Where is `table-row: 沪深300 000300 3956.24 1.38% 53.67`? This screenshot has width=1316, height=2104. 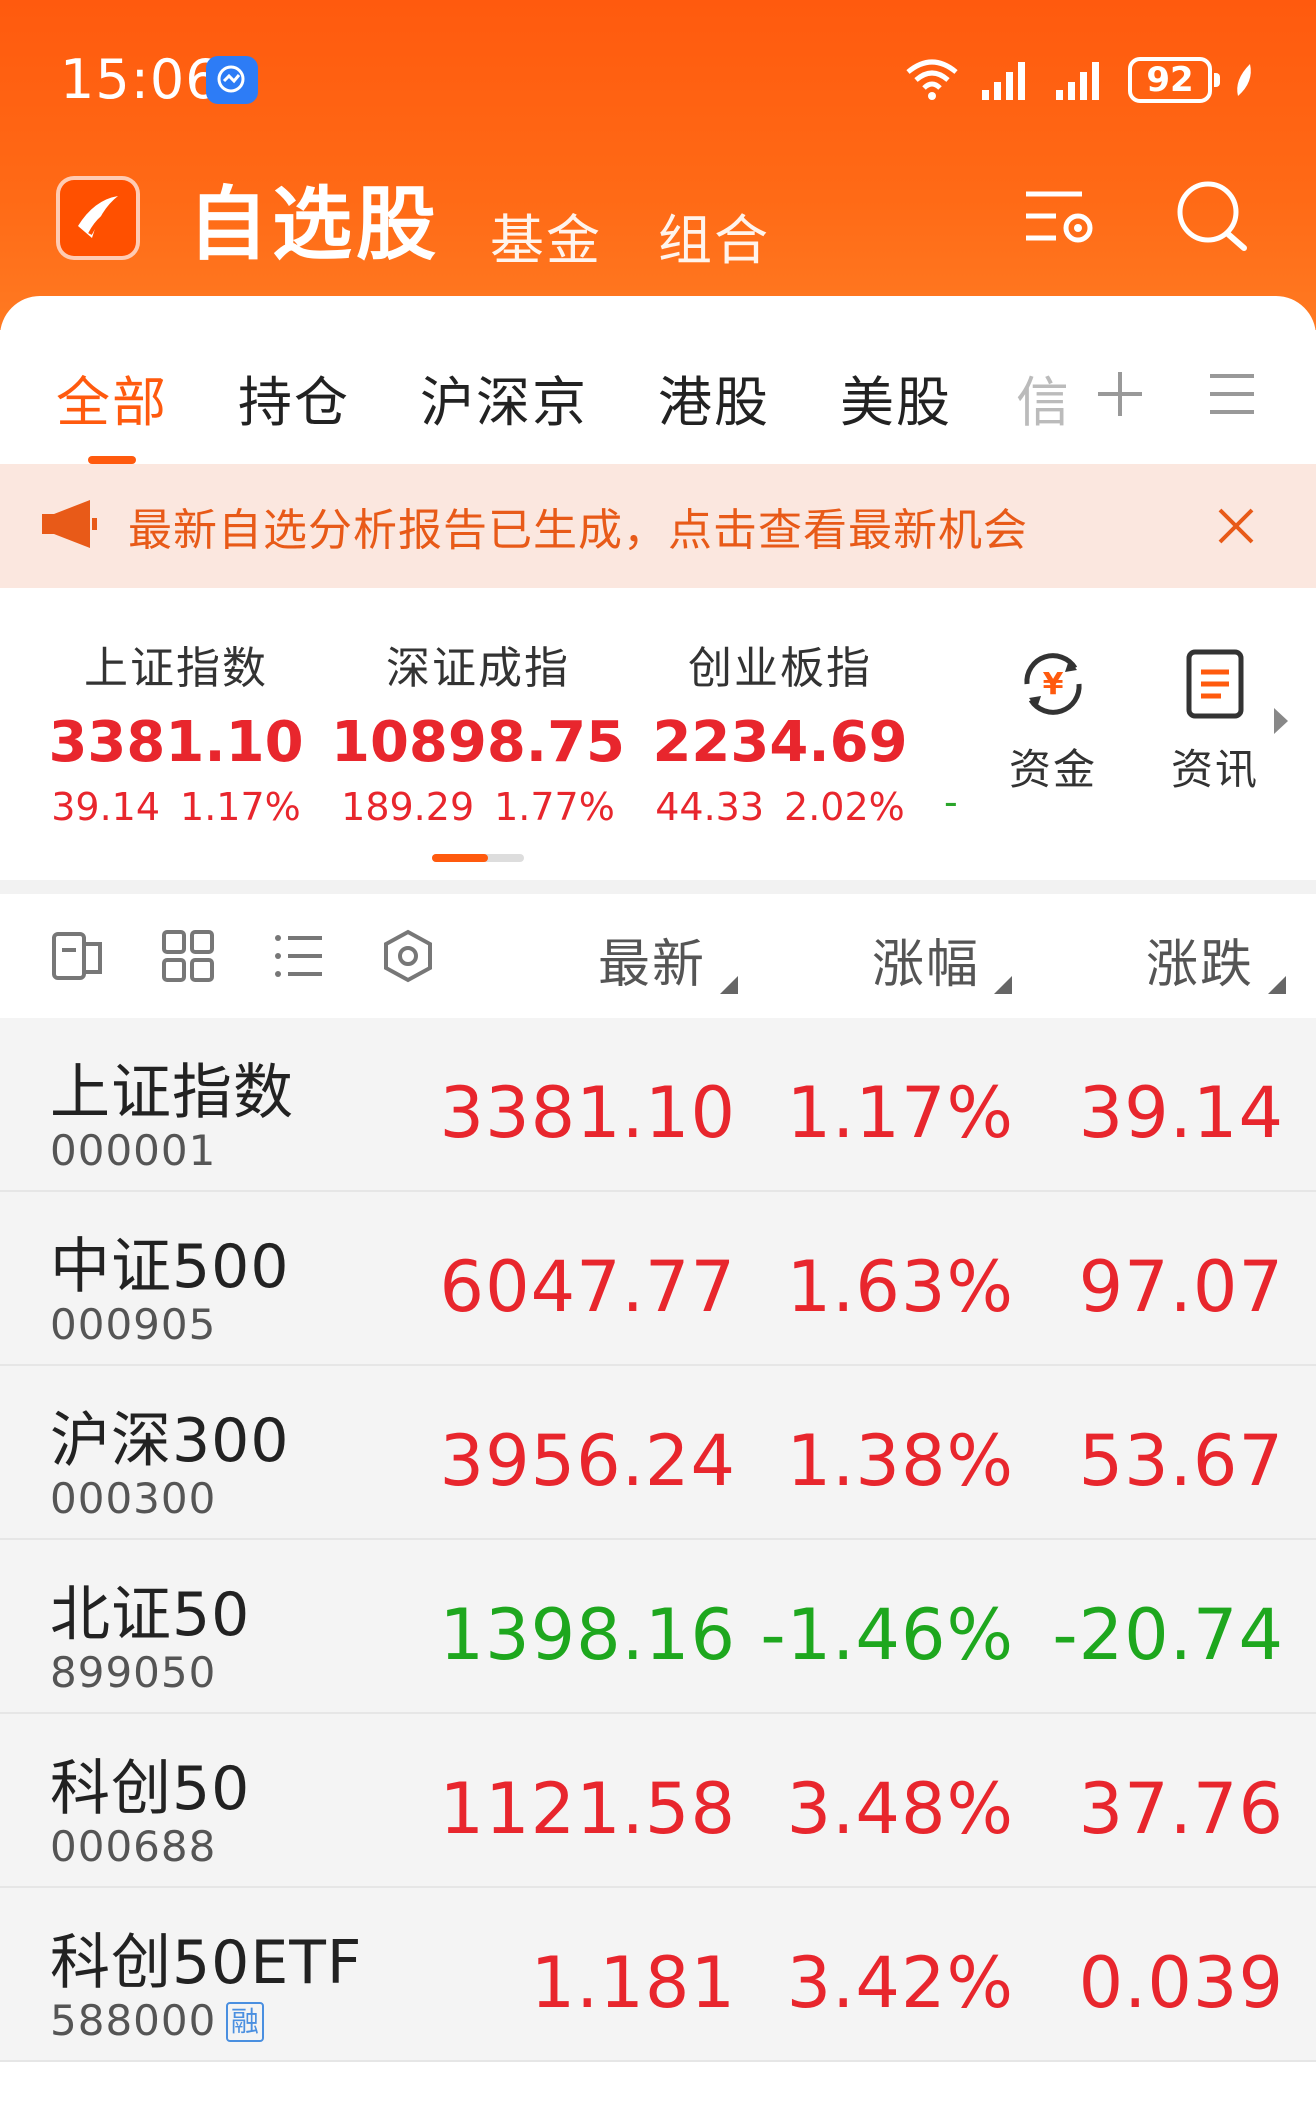
table-row: 沪深300 000300 3956.24 1.38% 53.67 is located at coordinates (658, 1453).